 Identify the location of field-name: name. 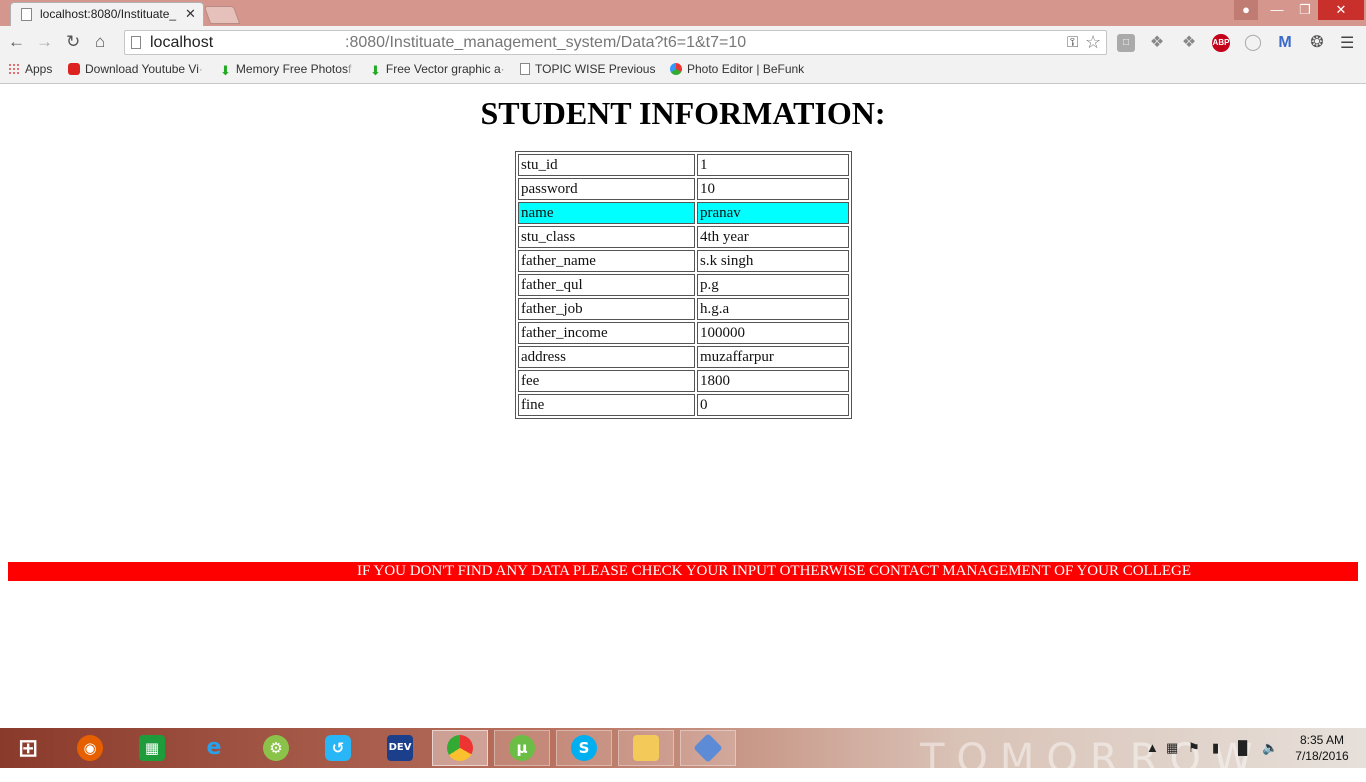
(606, 213).